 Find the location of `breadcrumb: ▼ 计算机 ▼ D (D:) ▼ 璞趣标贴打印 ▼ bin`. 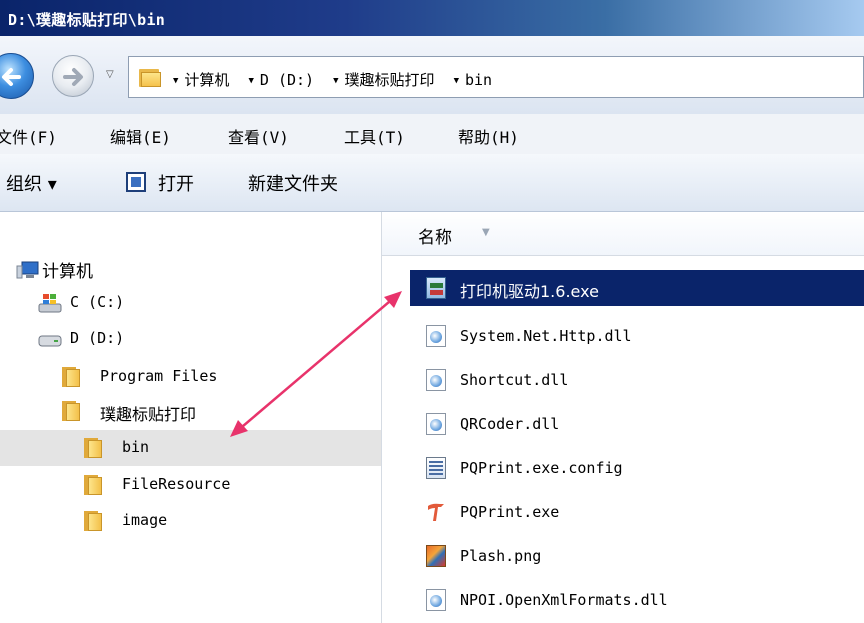

breadcrumb: ▼ 计算机 ▼ D (D:) ▼ 璞趣标贴打印 ▼ bin is located at coordinates (337, 79).